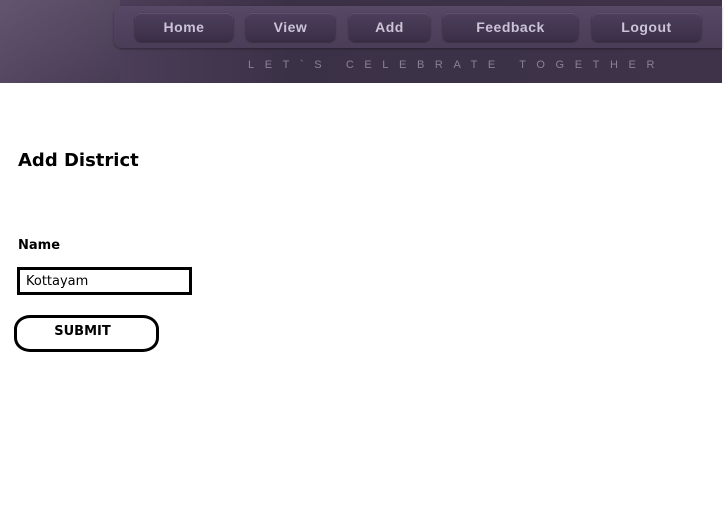 This screenshot has width=724, height=515. What do you see at coordinates (39, 245) in the screenshot?
I see `name-label: Name` at bounding box center [39, 245].